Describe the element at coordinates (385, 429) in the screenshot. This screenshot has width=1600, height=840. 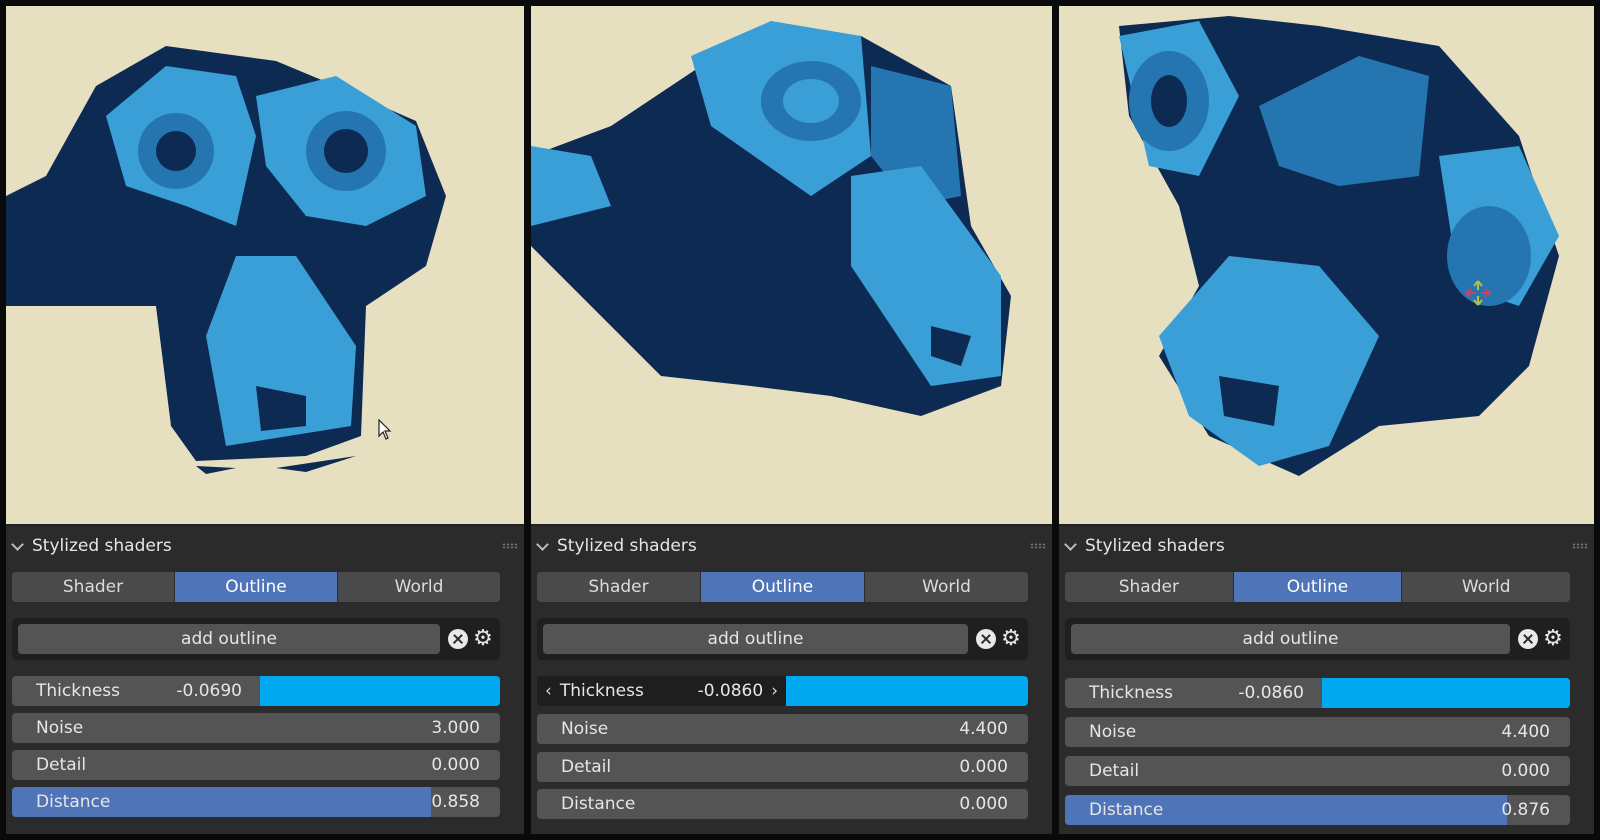
I see `mouse-cursor-icon` at that location.